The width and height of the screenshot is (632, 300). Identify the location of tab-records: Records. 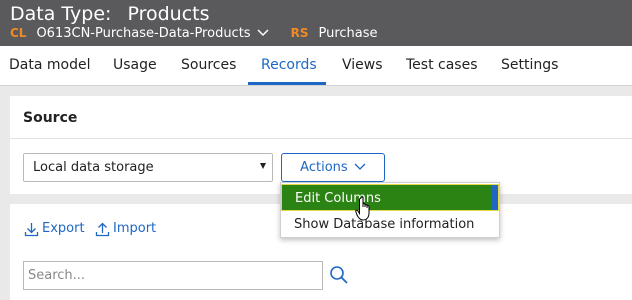
(289, 65).